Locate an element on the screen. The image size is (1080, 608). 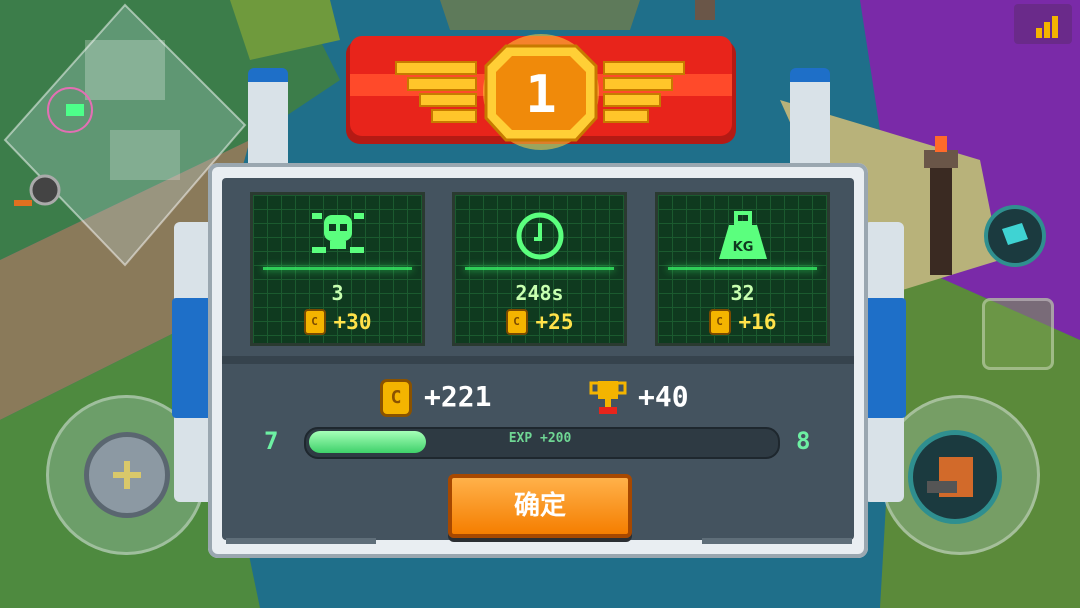
pipe-frame-right-blue is located at coordinates (884, 358).